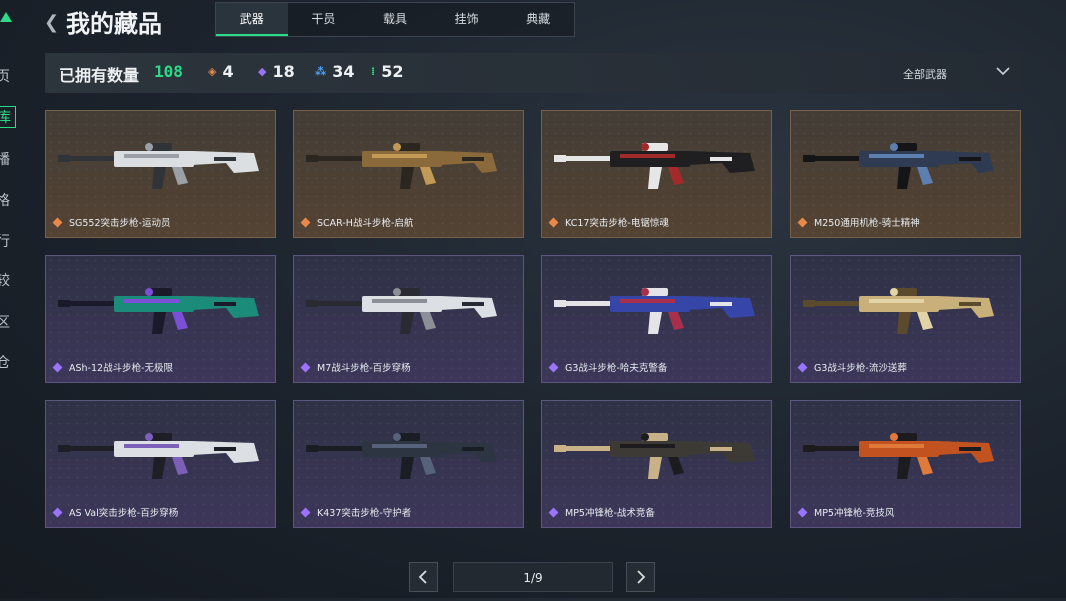 Image resolution: width=1066 pixels, height=601 pixels. I want to click on weapon-card: G3战斗步枪-哈夫克警备, so click(656, 319).